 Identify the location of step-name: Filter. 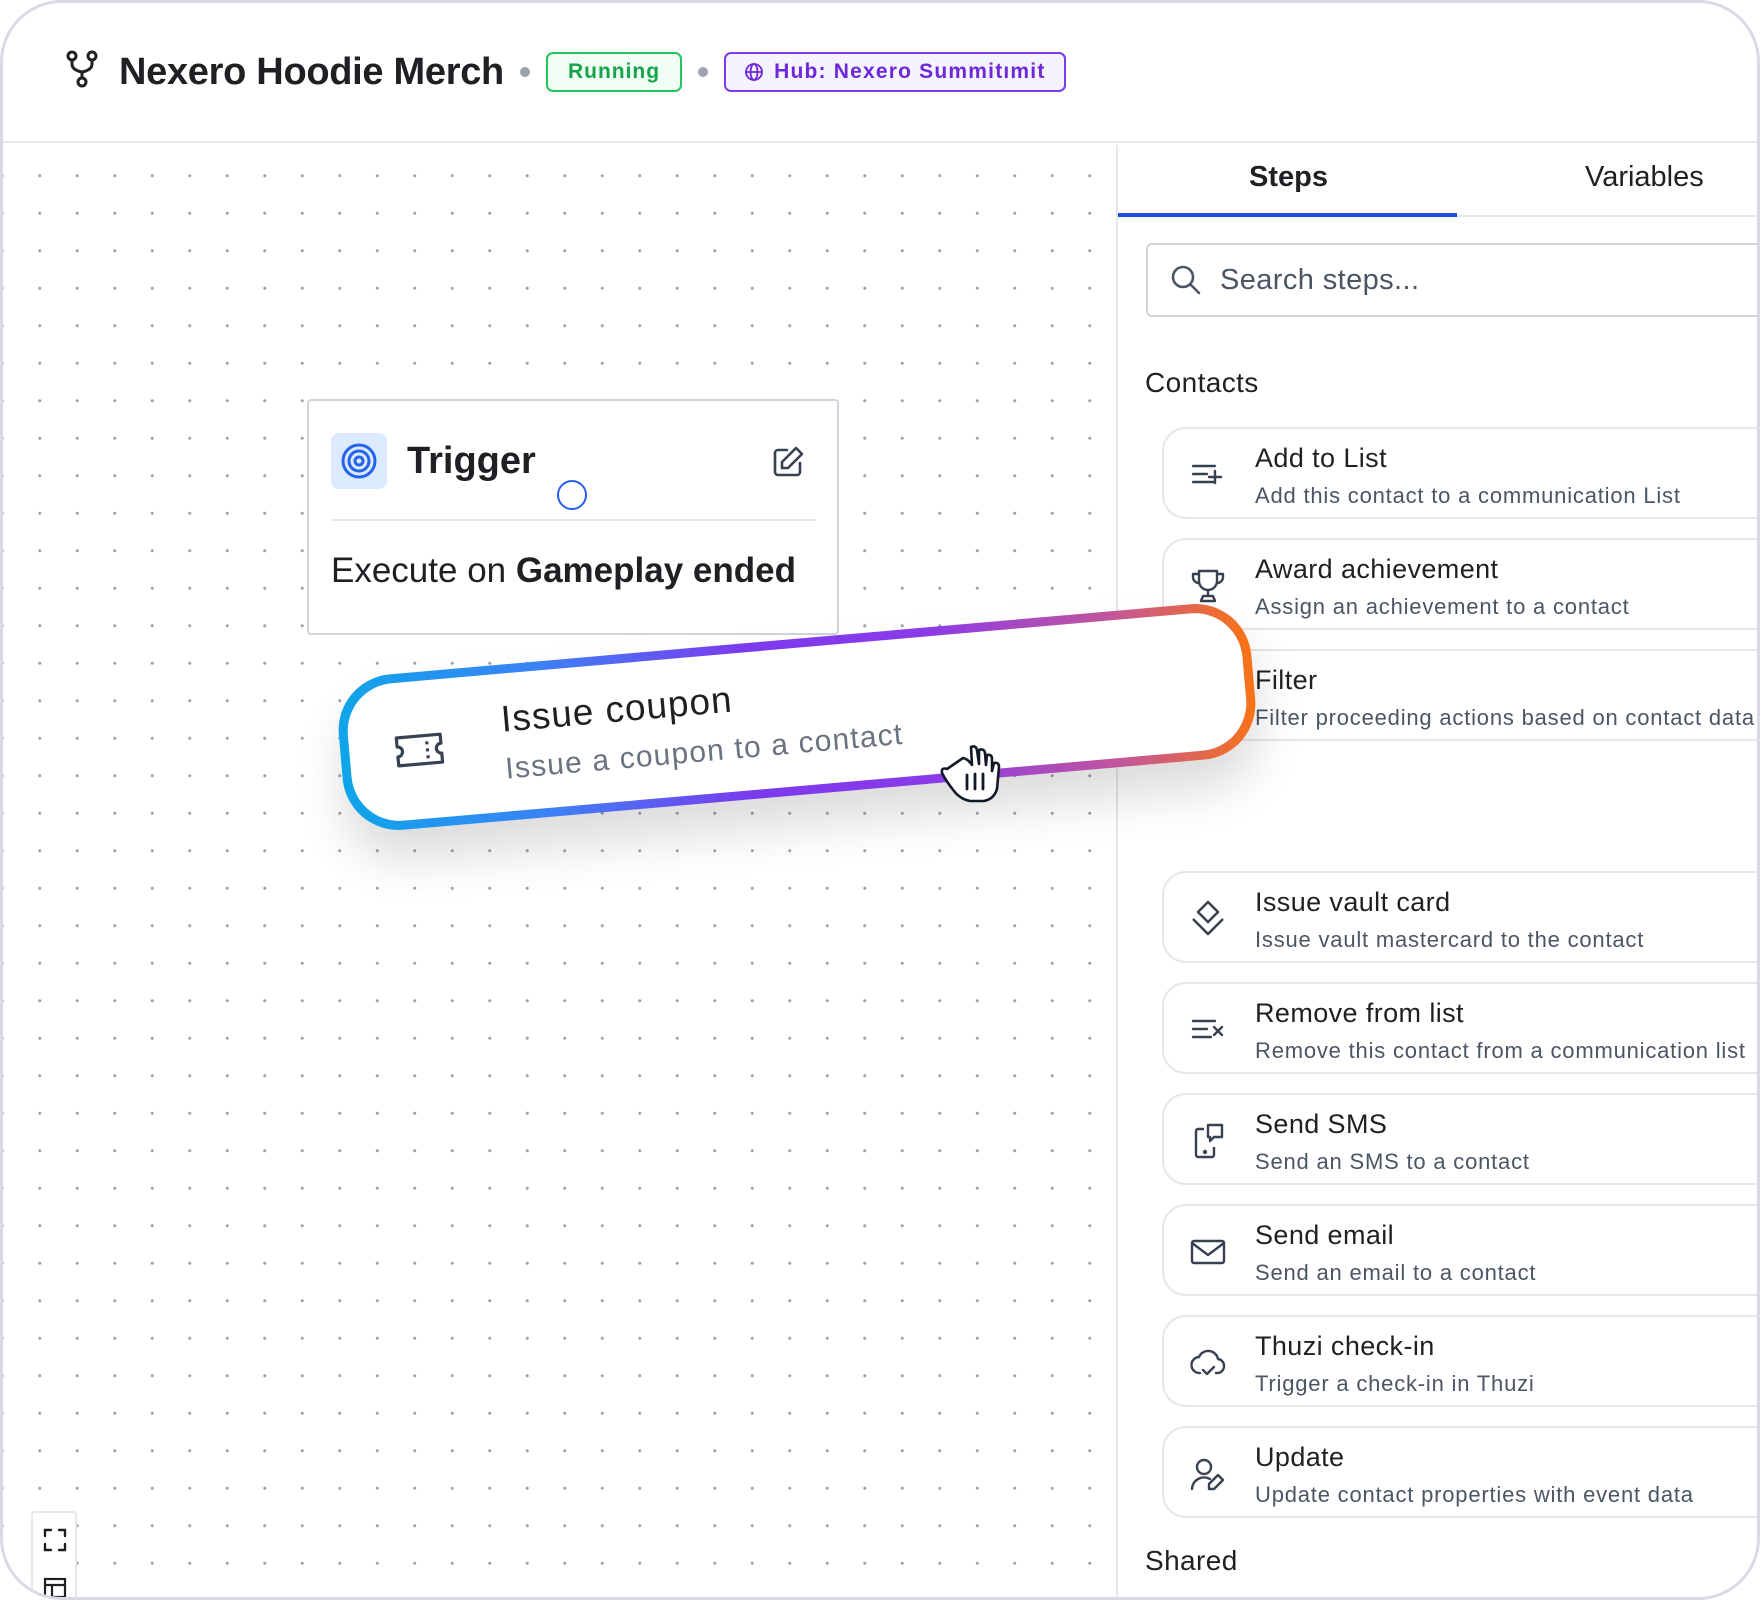
(1286, 680).